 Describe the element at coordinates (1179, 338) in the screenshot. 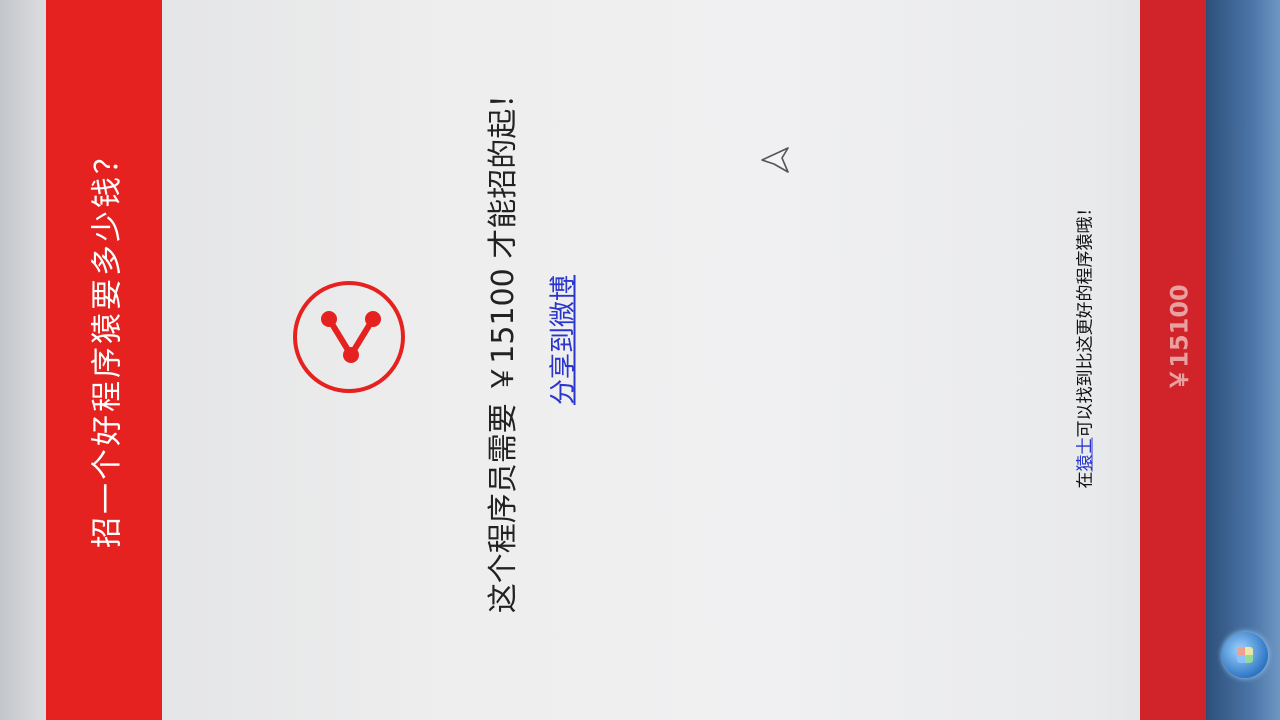

I see `footer-price: ￥15100` at that location.